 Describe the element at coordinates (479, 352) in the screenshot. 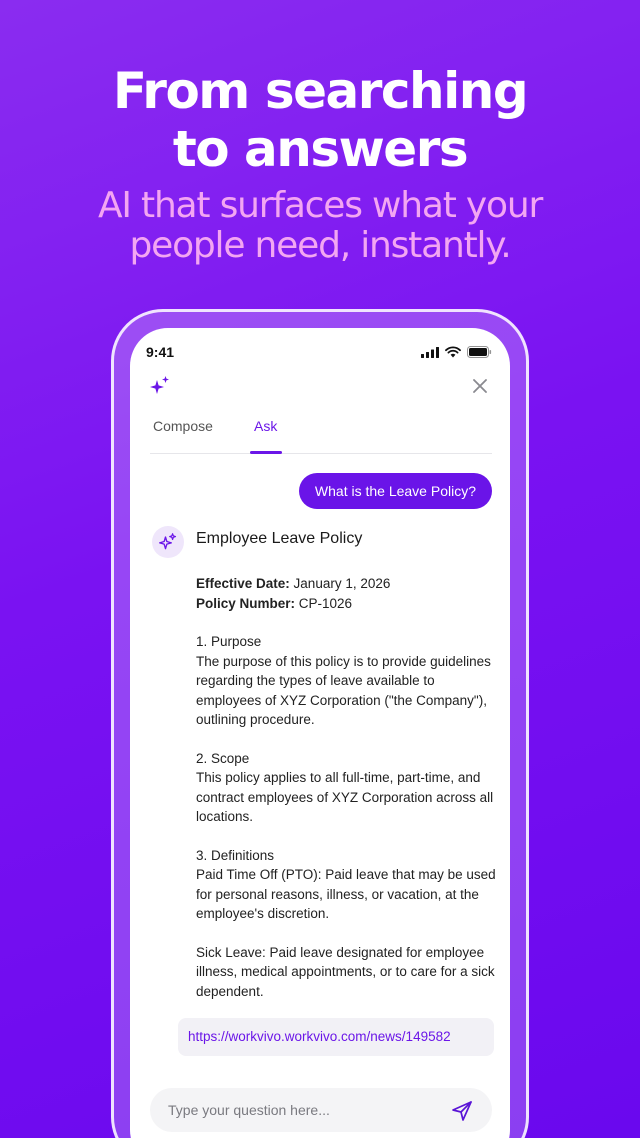

I see `battery-icon` at that location.